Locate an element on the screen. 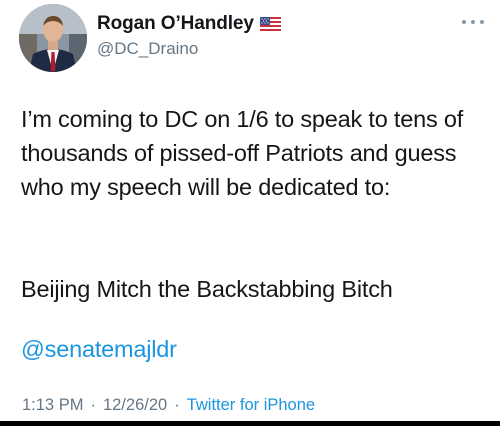 The image size is (500, 426). bottom-divider is located at coordinates (250, 423).